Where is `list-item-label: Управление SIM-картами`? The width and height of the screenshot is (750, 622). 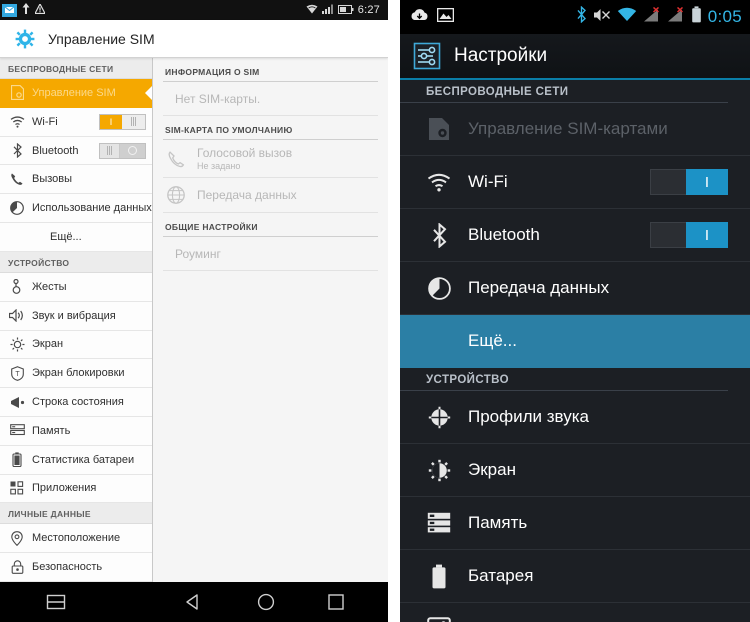
list-item-label: Управление SIM-картами is located at coordinates (568, 128).